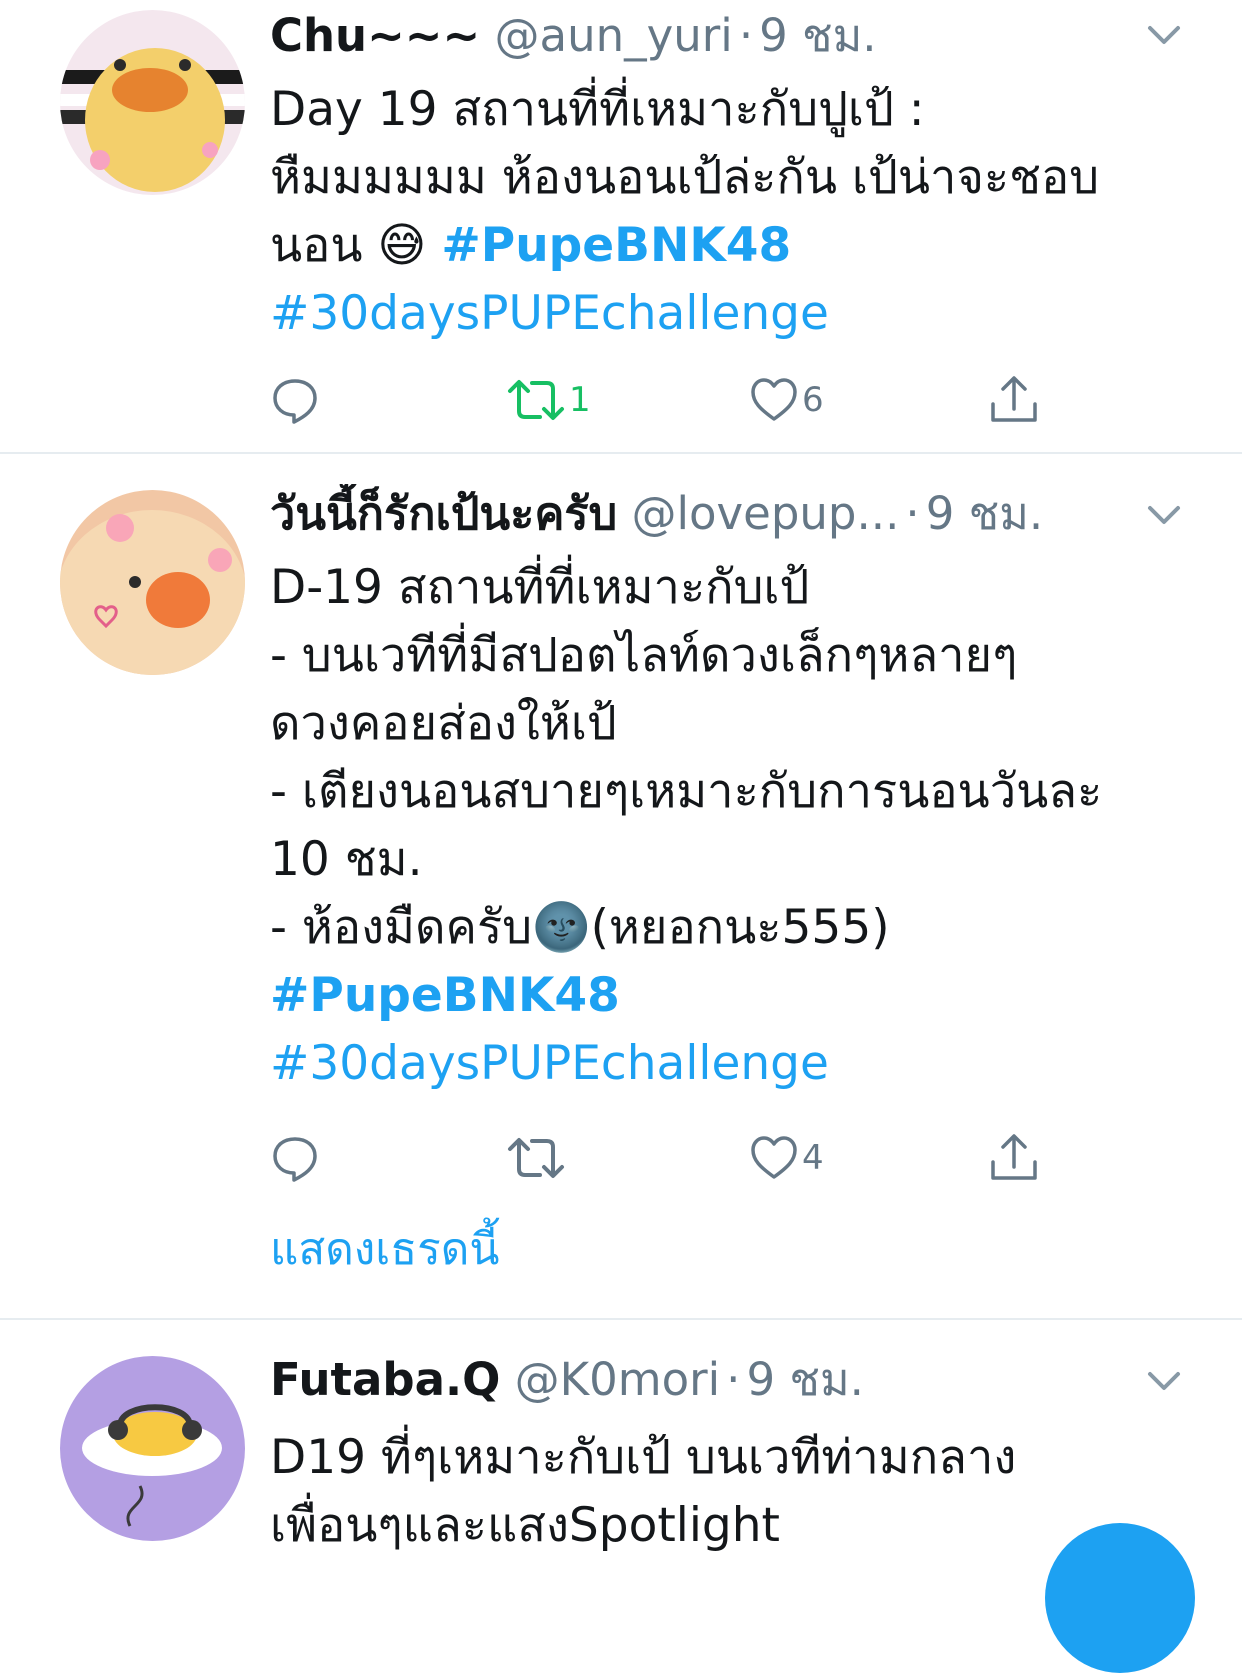 This screenshot has height=1673, width=1242. What do you see at coordinates (443, 513) in the screenshot?
I see `display-name: วันนี้ก็รักเป้นะครับ` at bounding box center [443, 513].